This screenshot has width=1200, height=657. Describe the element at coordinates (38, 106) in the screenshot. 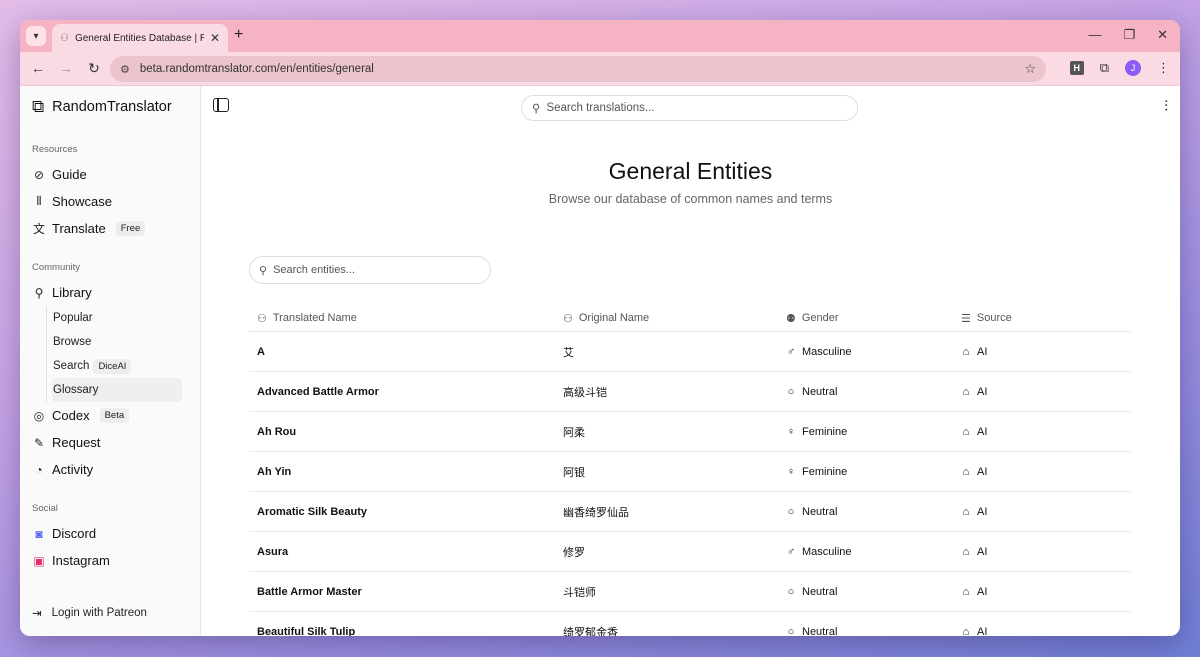

I see `brand-logo-icon: ⧉` at that location.